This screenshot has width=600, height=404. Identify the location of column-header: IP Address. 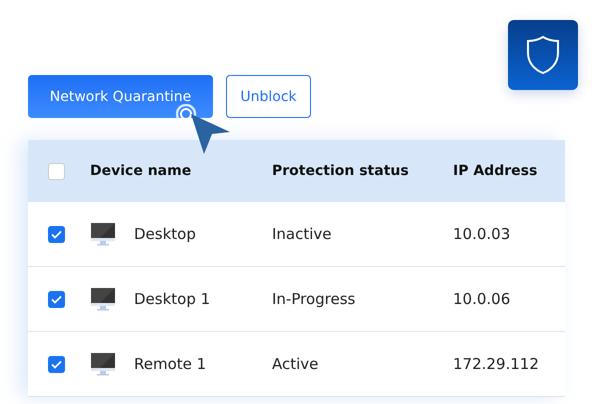
(495, 171).